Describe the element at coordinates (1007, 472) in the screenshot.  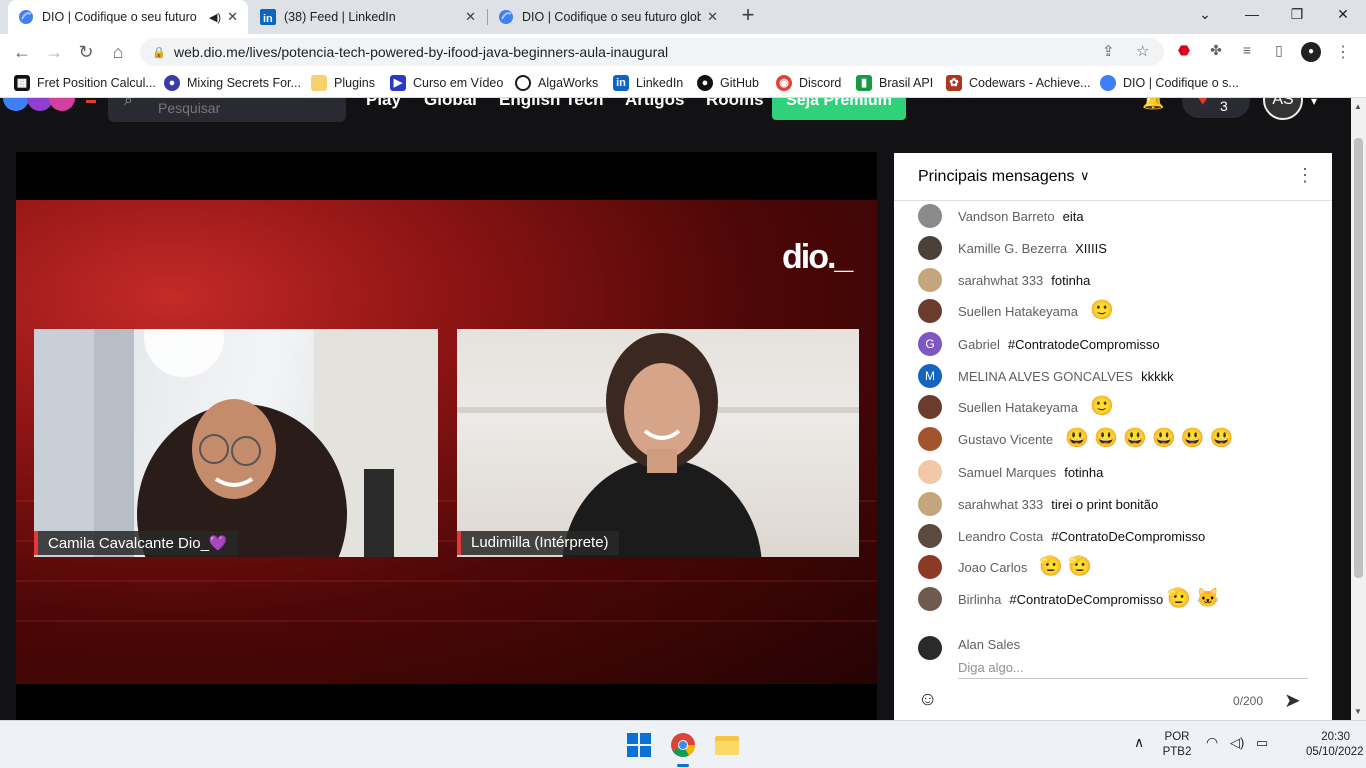
I see `author-name: Samuel Marques` at that location.